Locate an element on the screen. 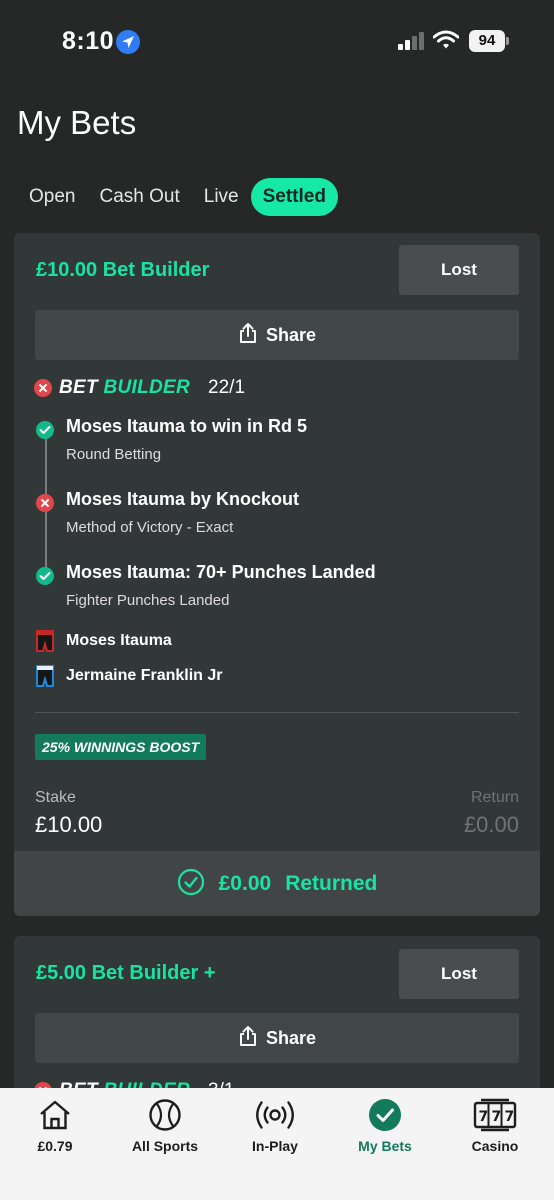  winnings-boost-badge: 25% WINNINGS BOOST is located at coordinates (121, 747).